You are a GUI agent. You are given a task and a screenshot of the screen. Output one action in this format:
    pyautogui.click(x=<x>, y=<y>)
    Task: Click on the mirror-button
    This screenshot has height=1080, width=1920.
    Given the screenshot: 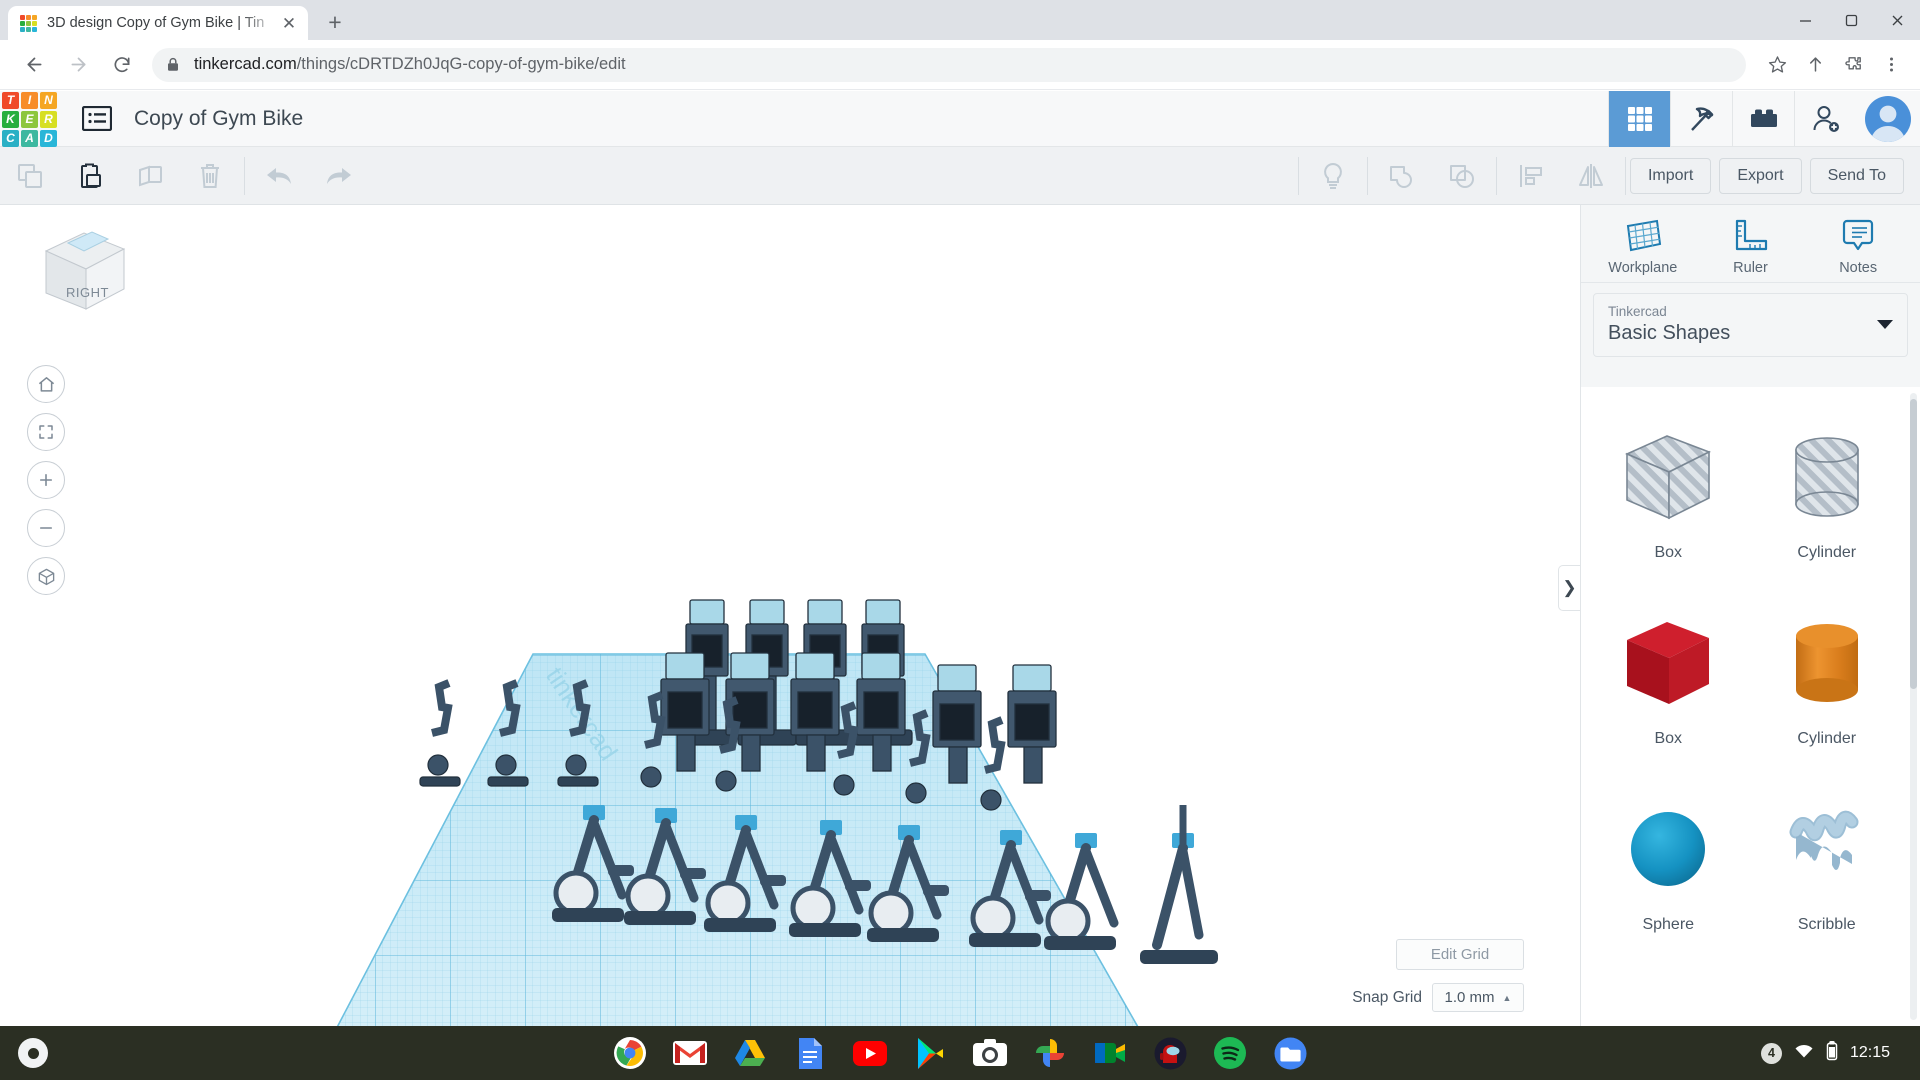 What is the action you would take?
    pyautogui.click(x=1591, y=176)
    